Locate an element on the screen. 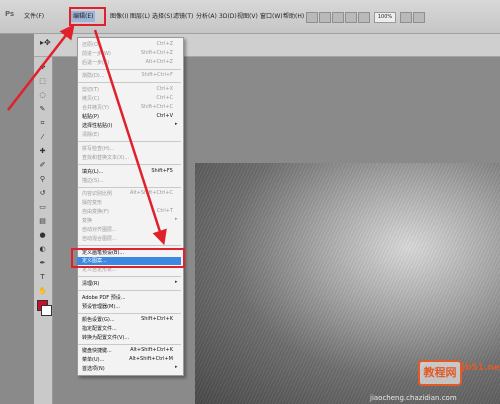 This screenshot has height=404, width=500. menu-item-undo: 还原(O) is located at coordinates (91, 44).